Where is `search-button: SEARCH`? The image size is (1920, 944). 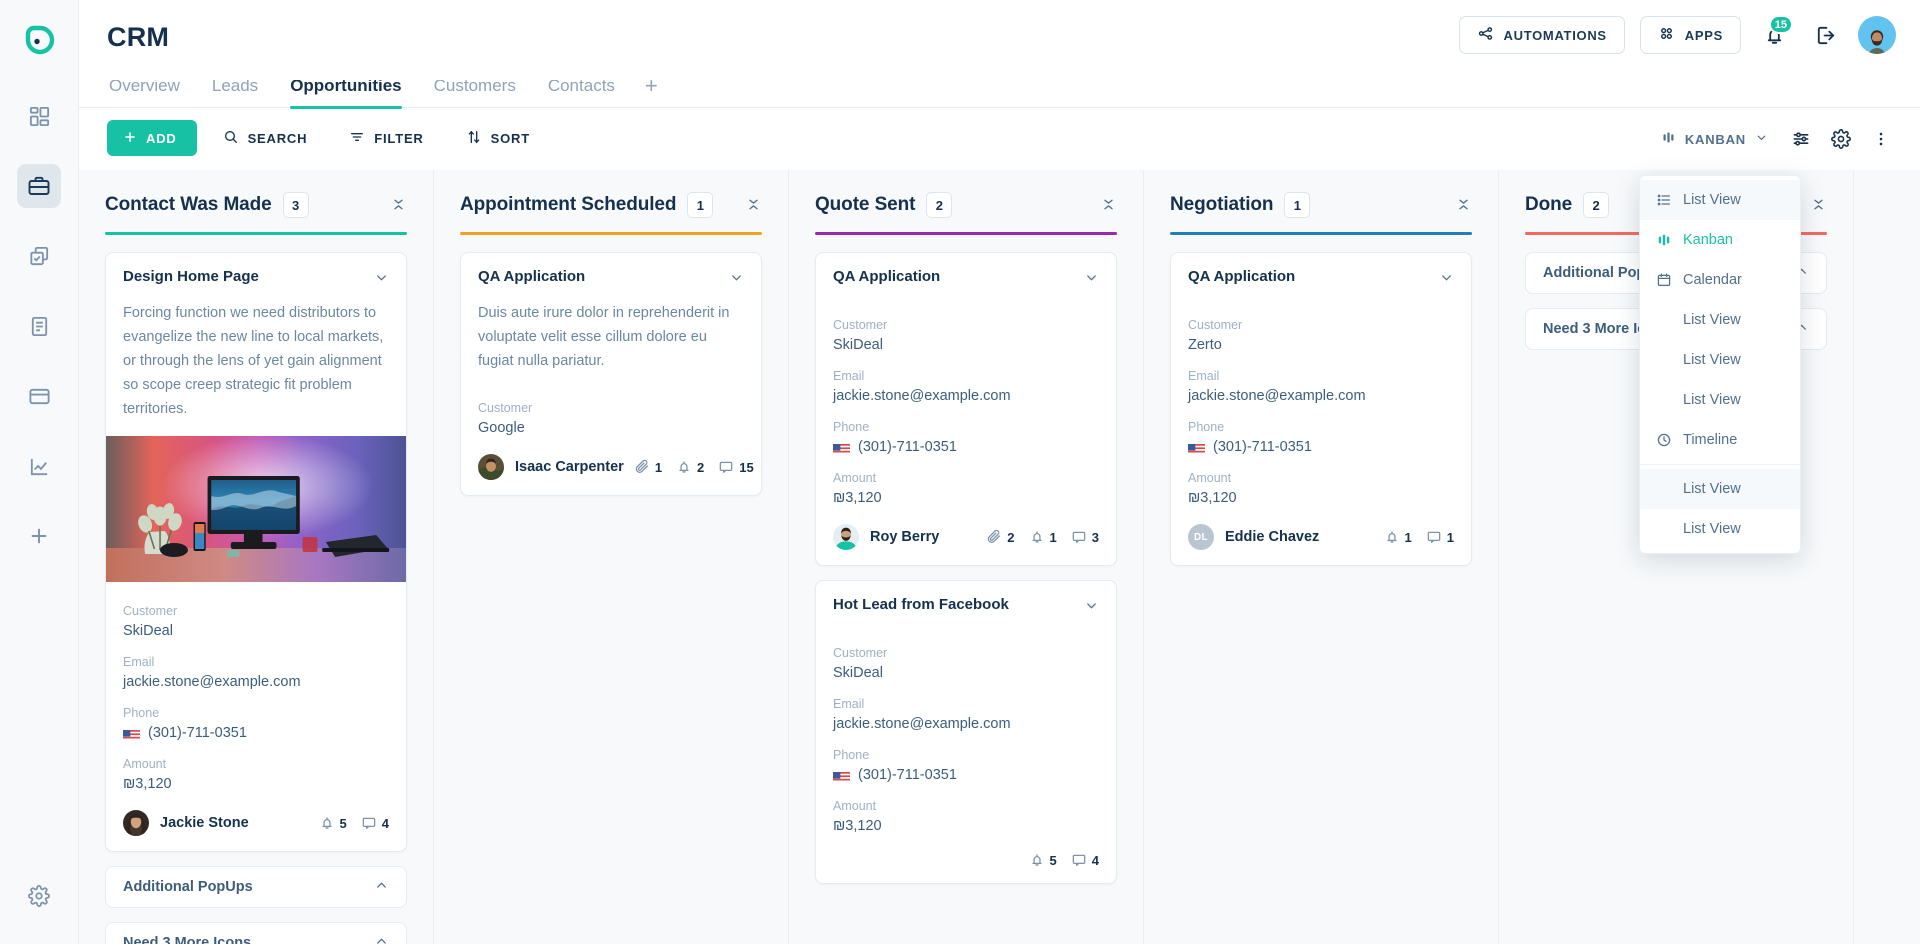 search-button: SEARCH is located at coordinates (265, 138).